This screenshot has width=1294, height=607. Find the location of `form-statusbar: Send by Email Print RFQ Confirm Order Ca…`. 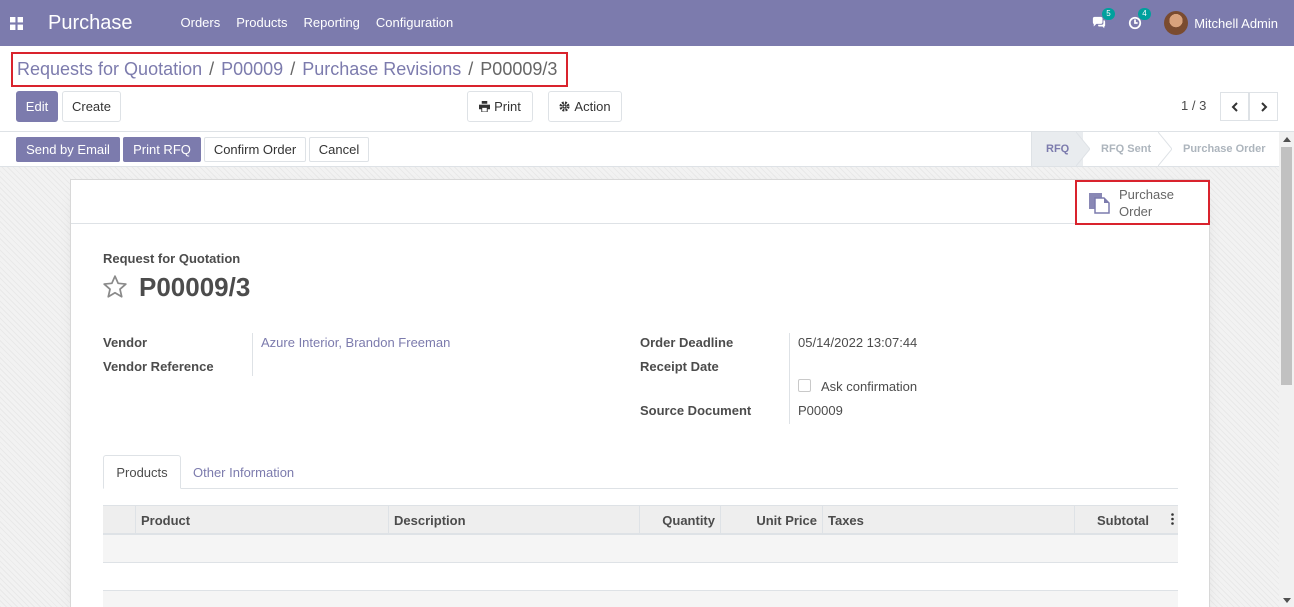

form-statusbar: Send by Email Print RFQ Confirm Order Ca… is located at coordinates (647, 149).